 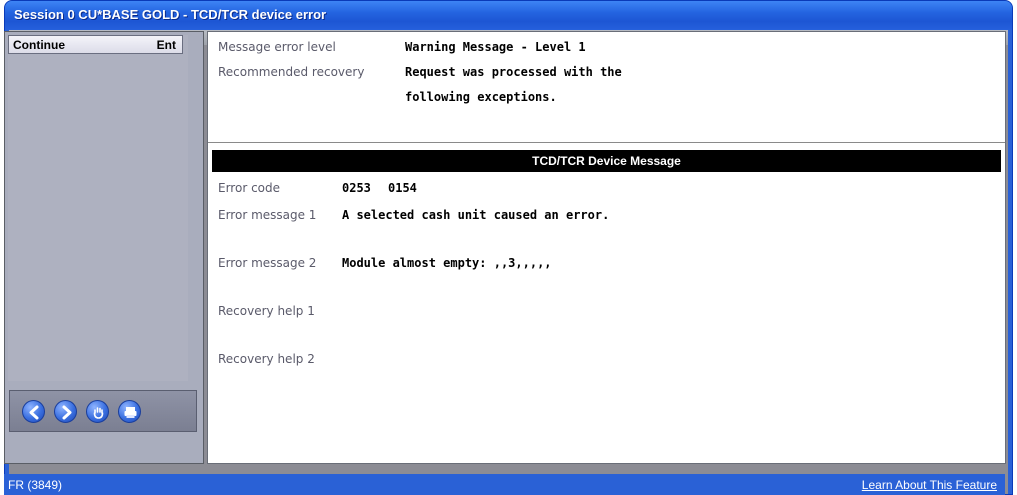 I want to click on error-message-2-label: Error message 2, so click(x=267, y=263).